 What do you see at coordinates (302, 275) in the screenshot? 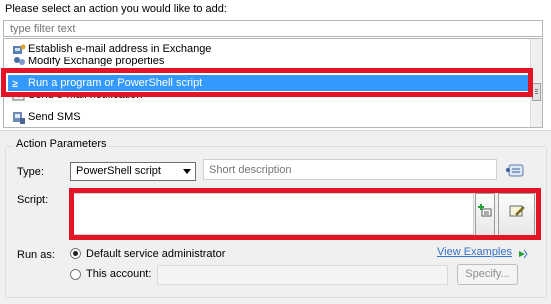
I see `account-input` at bounding box center [302, 275].